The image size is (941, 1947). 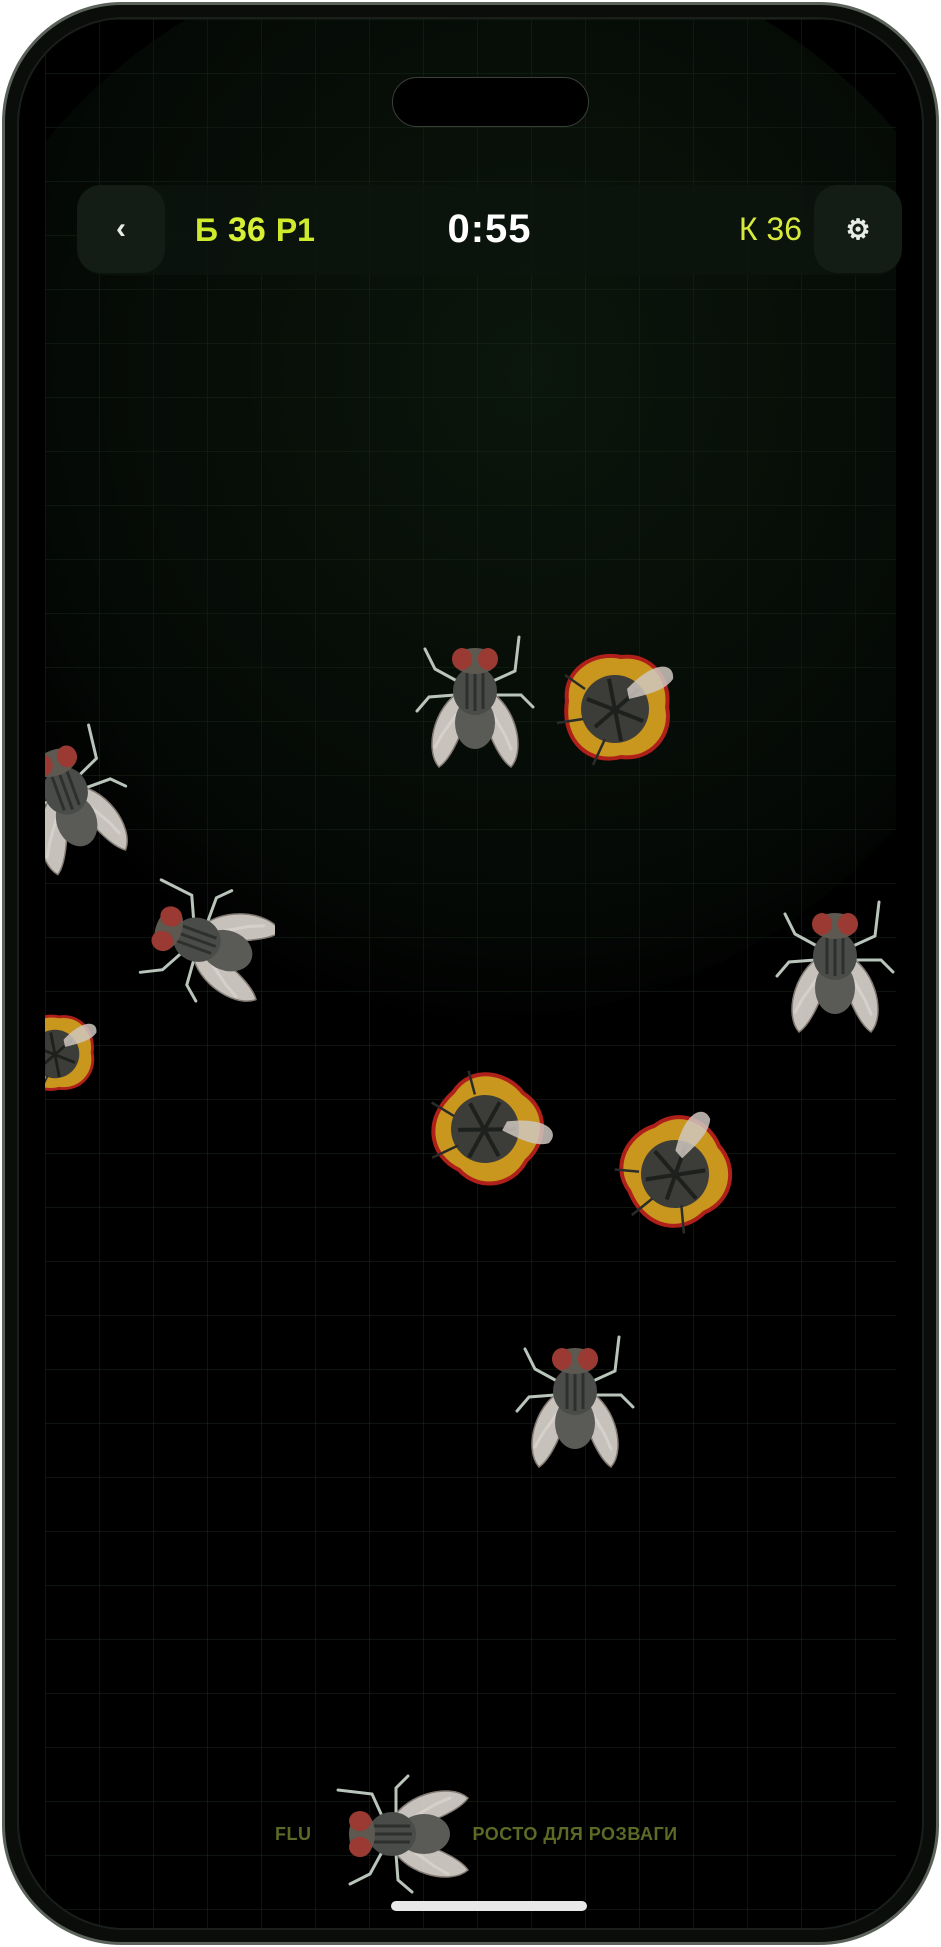 What do you see at coordinates (770, 229) in the screenshot?
I see `kills-counter: К 36` at bounding box center [770, 229].